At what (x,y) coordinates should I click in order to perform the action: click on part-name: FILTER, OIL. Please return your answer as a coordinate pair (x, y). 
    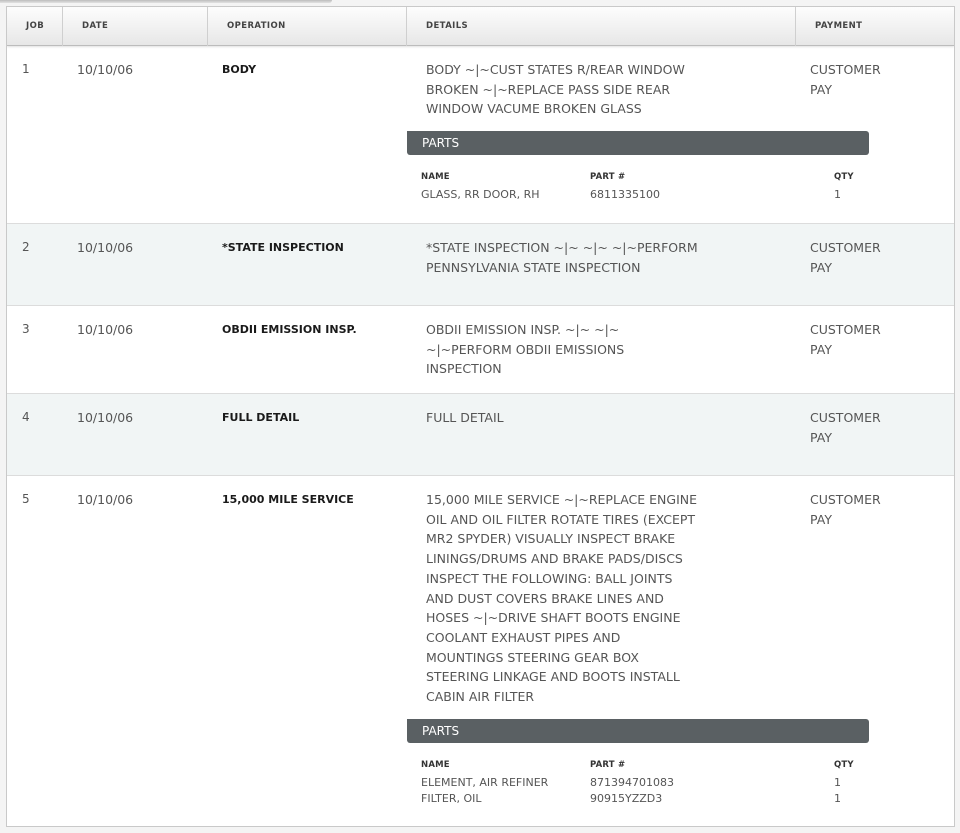
    Looking at the image, I should click on (451, 798).